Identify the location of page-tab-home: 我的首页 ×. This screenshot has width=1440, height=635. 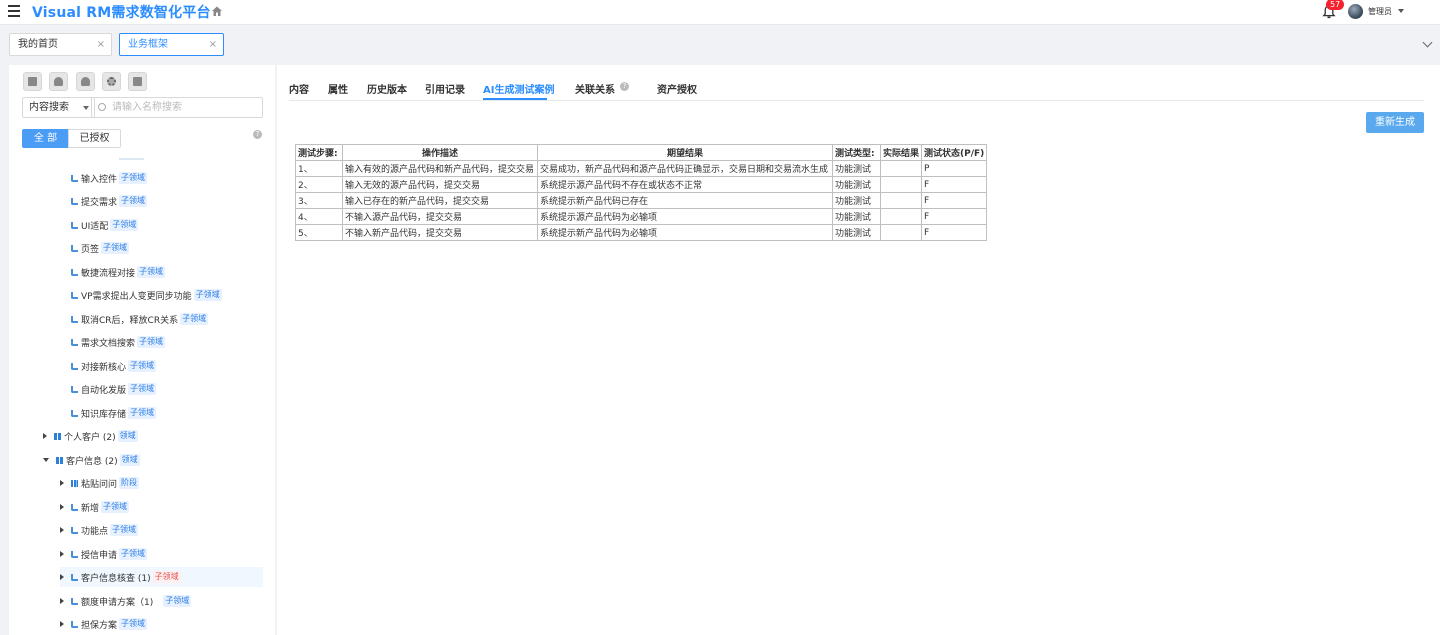
(60, 44).